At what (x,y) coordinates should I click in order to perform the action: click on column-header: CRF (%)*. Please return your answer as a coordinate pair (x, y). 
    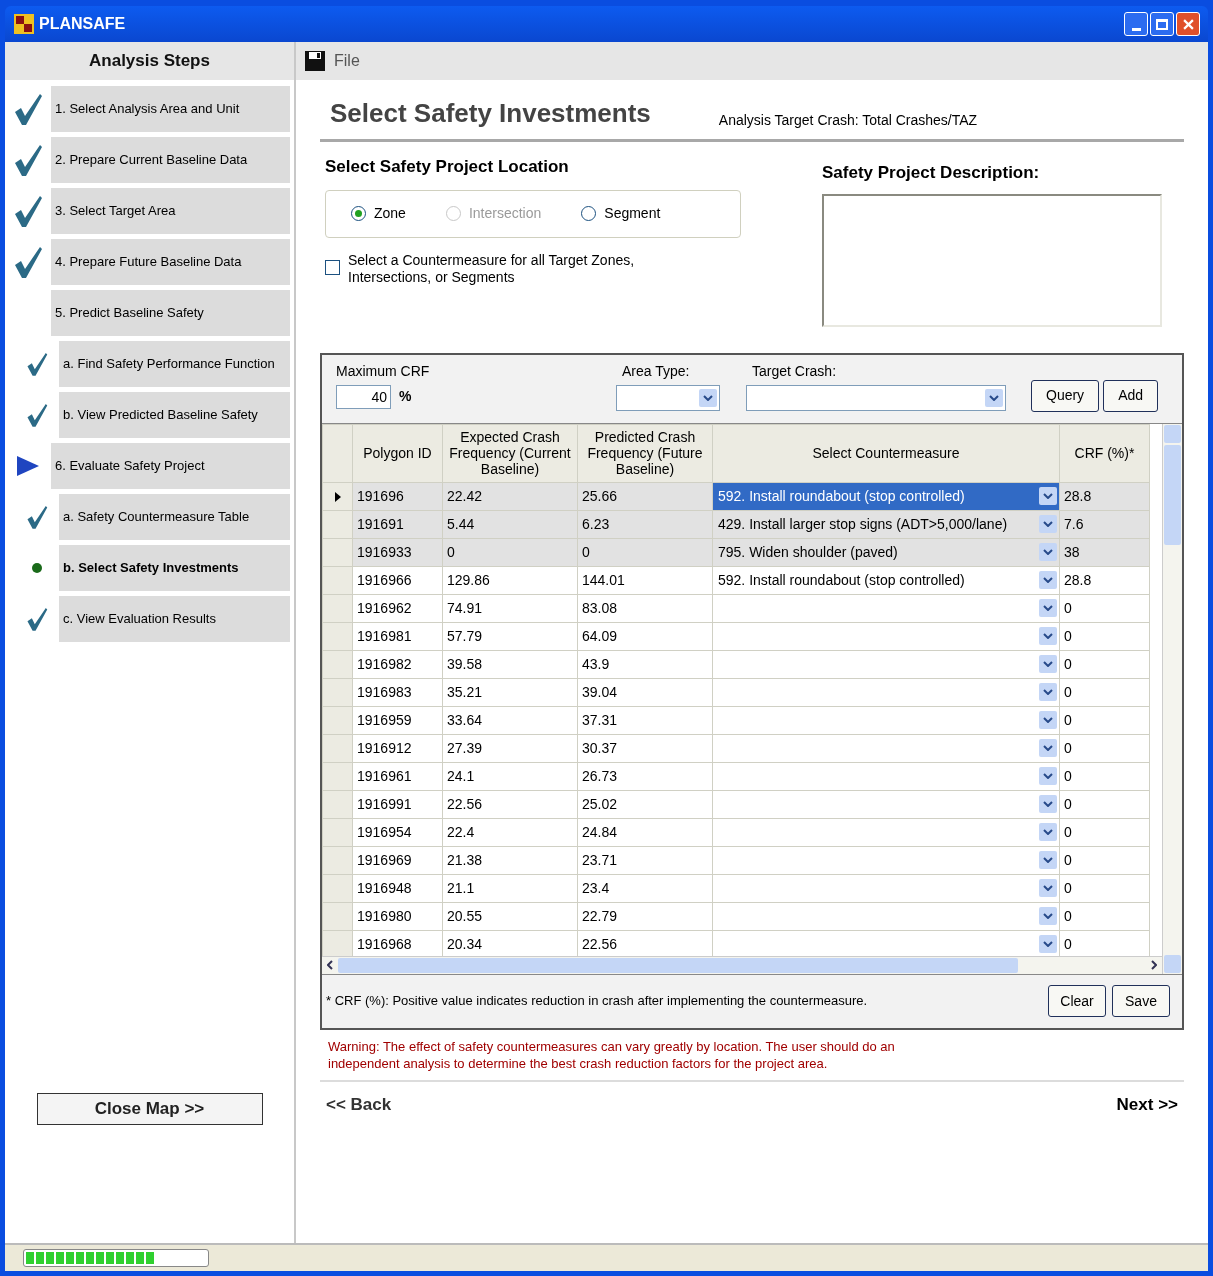
    Looking at the image, I should click on (1104, 453).